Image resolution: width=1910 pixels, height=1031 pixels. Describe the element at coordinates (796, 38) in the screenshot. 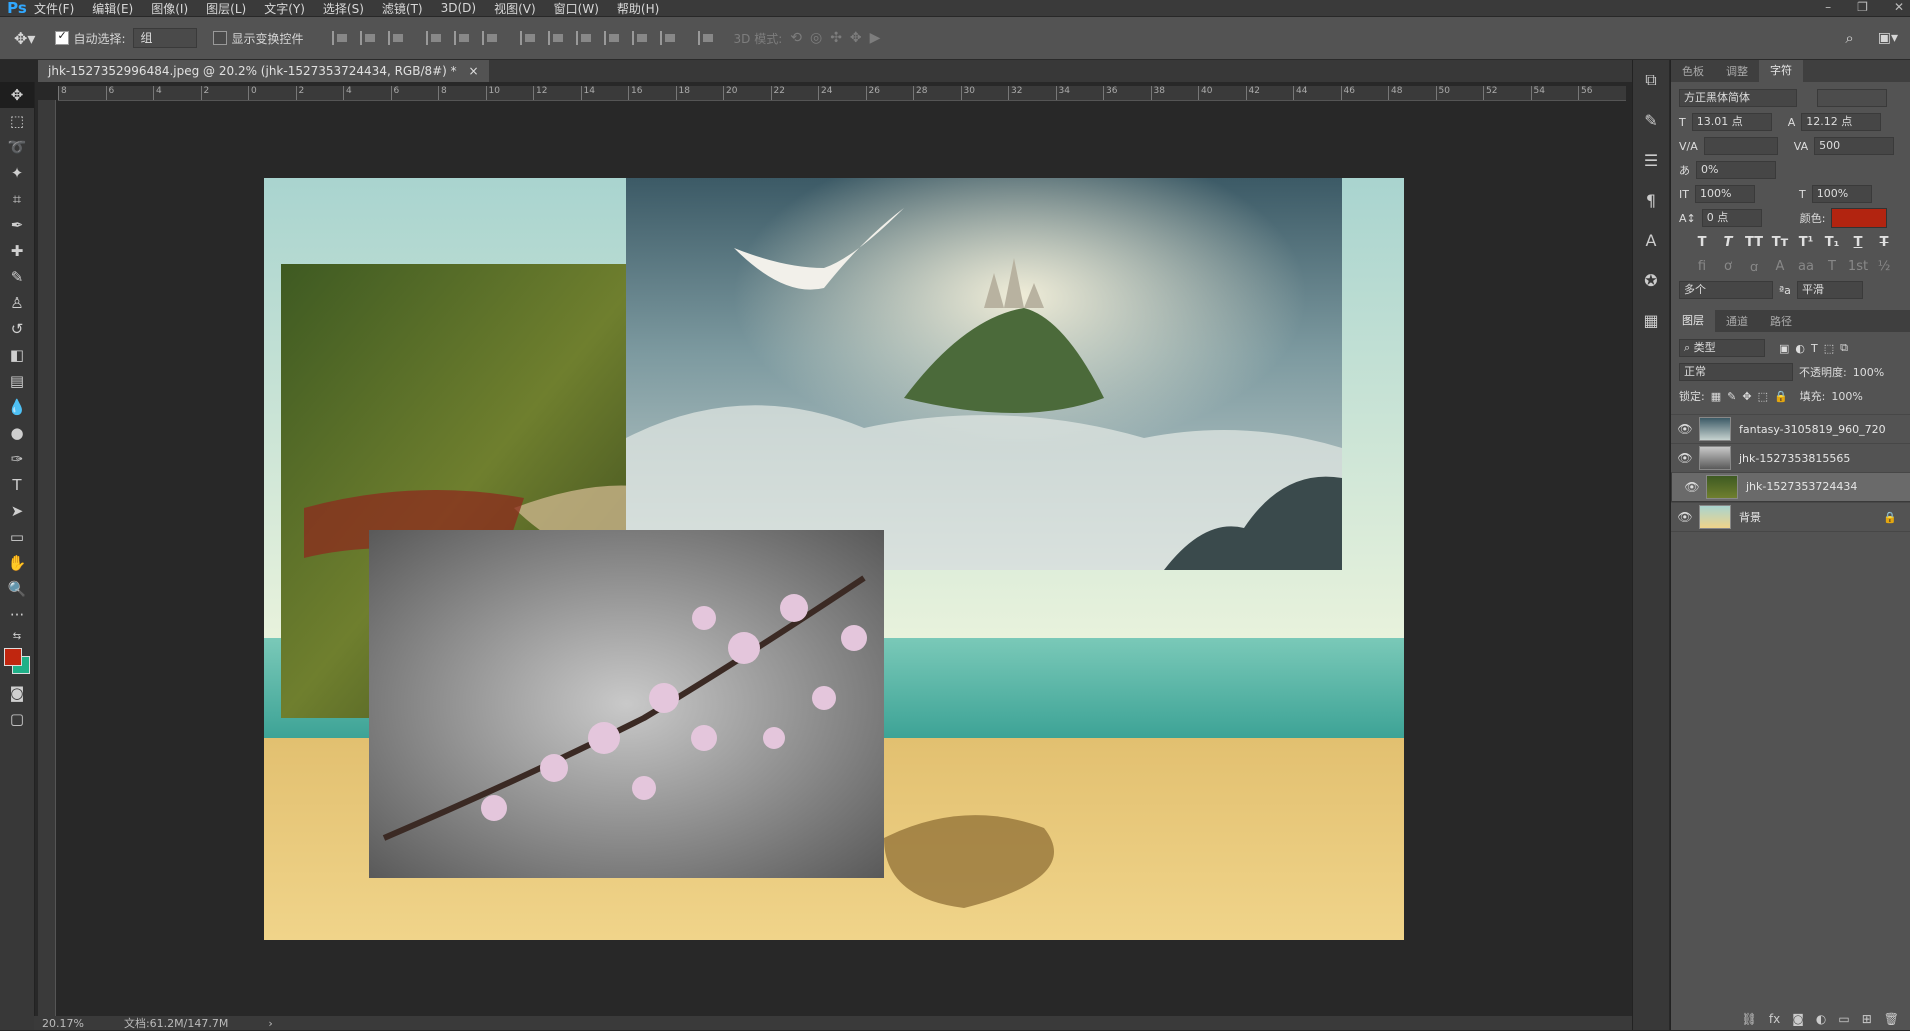

I see `rotate-3d-icon: ⟲` at that location.